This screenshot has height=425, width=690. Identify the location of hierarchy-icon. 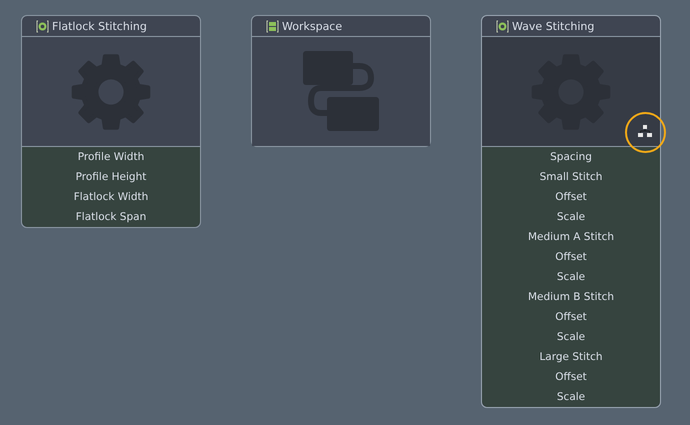
(645, 131).